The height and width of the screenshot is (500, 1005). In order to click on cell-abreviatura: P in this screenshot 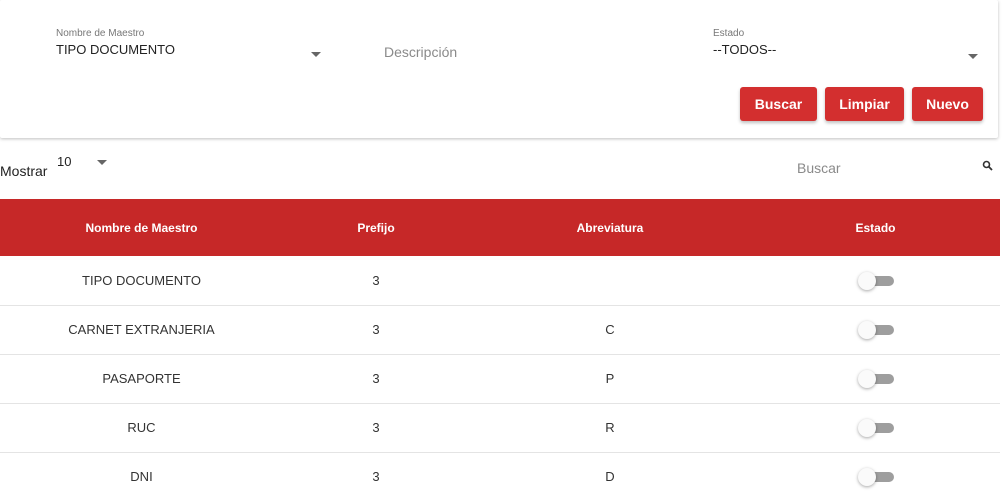, I will do `click(610, 378)`.